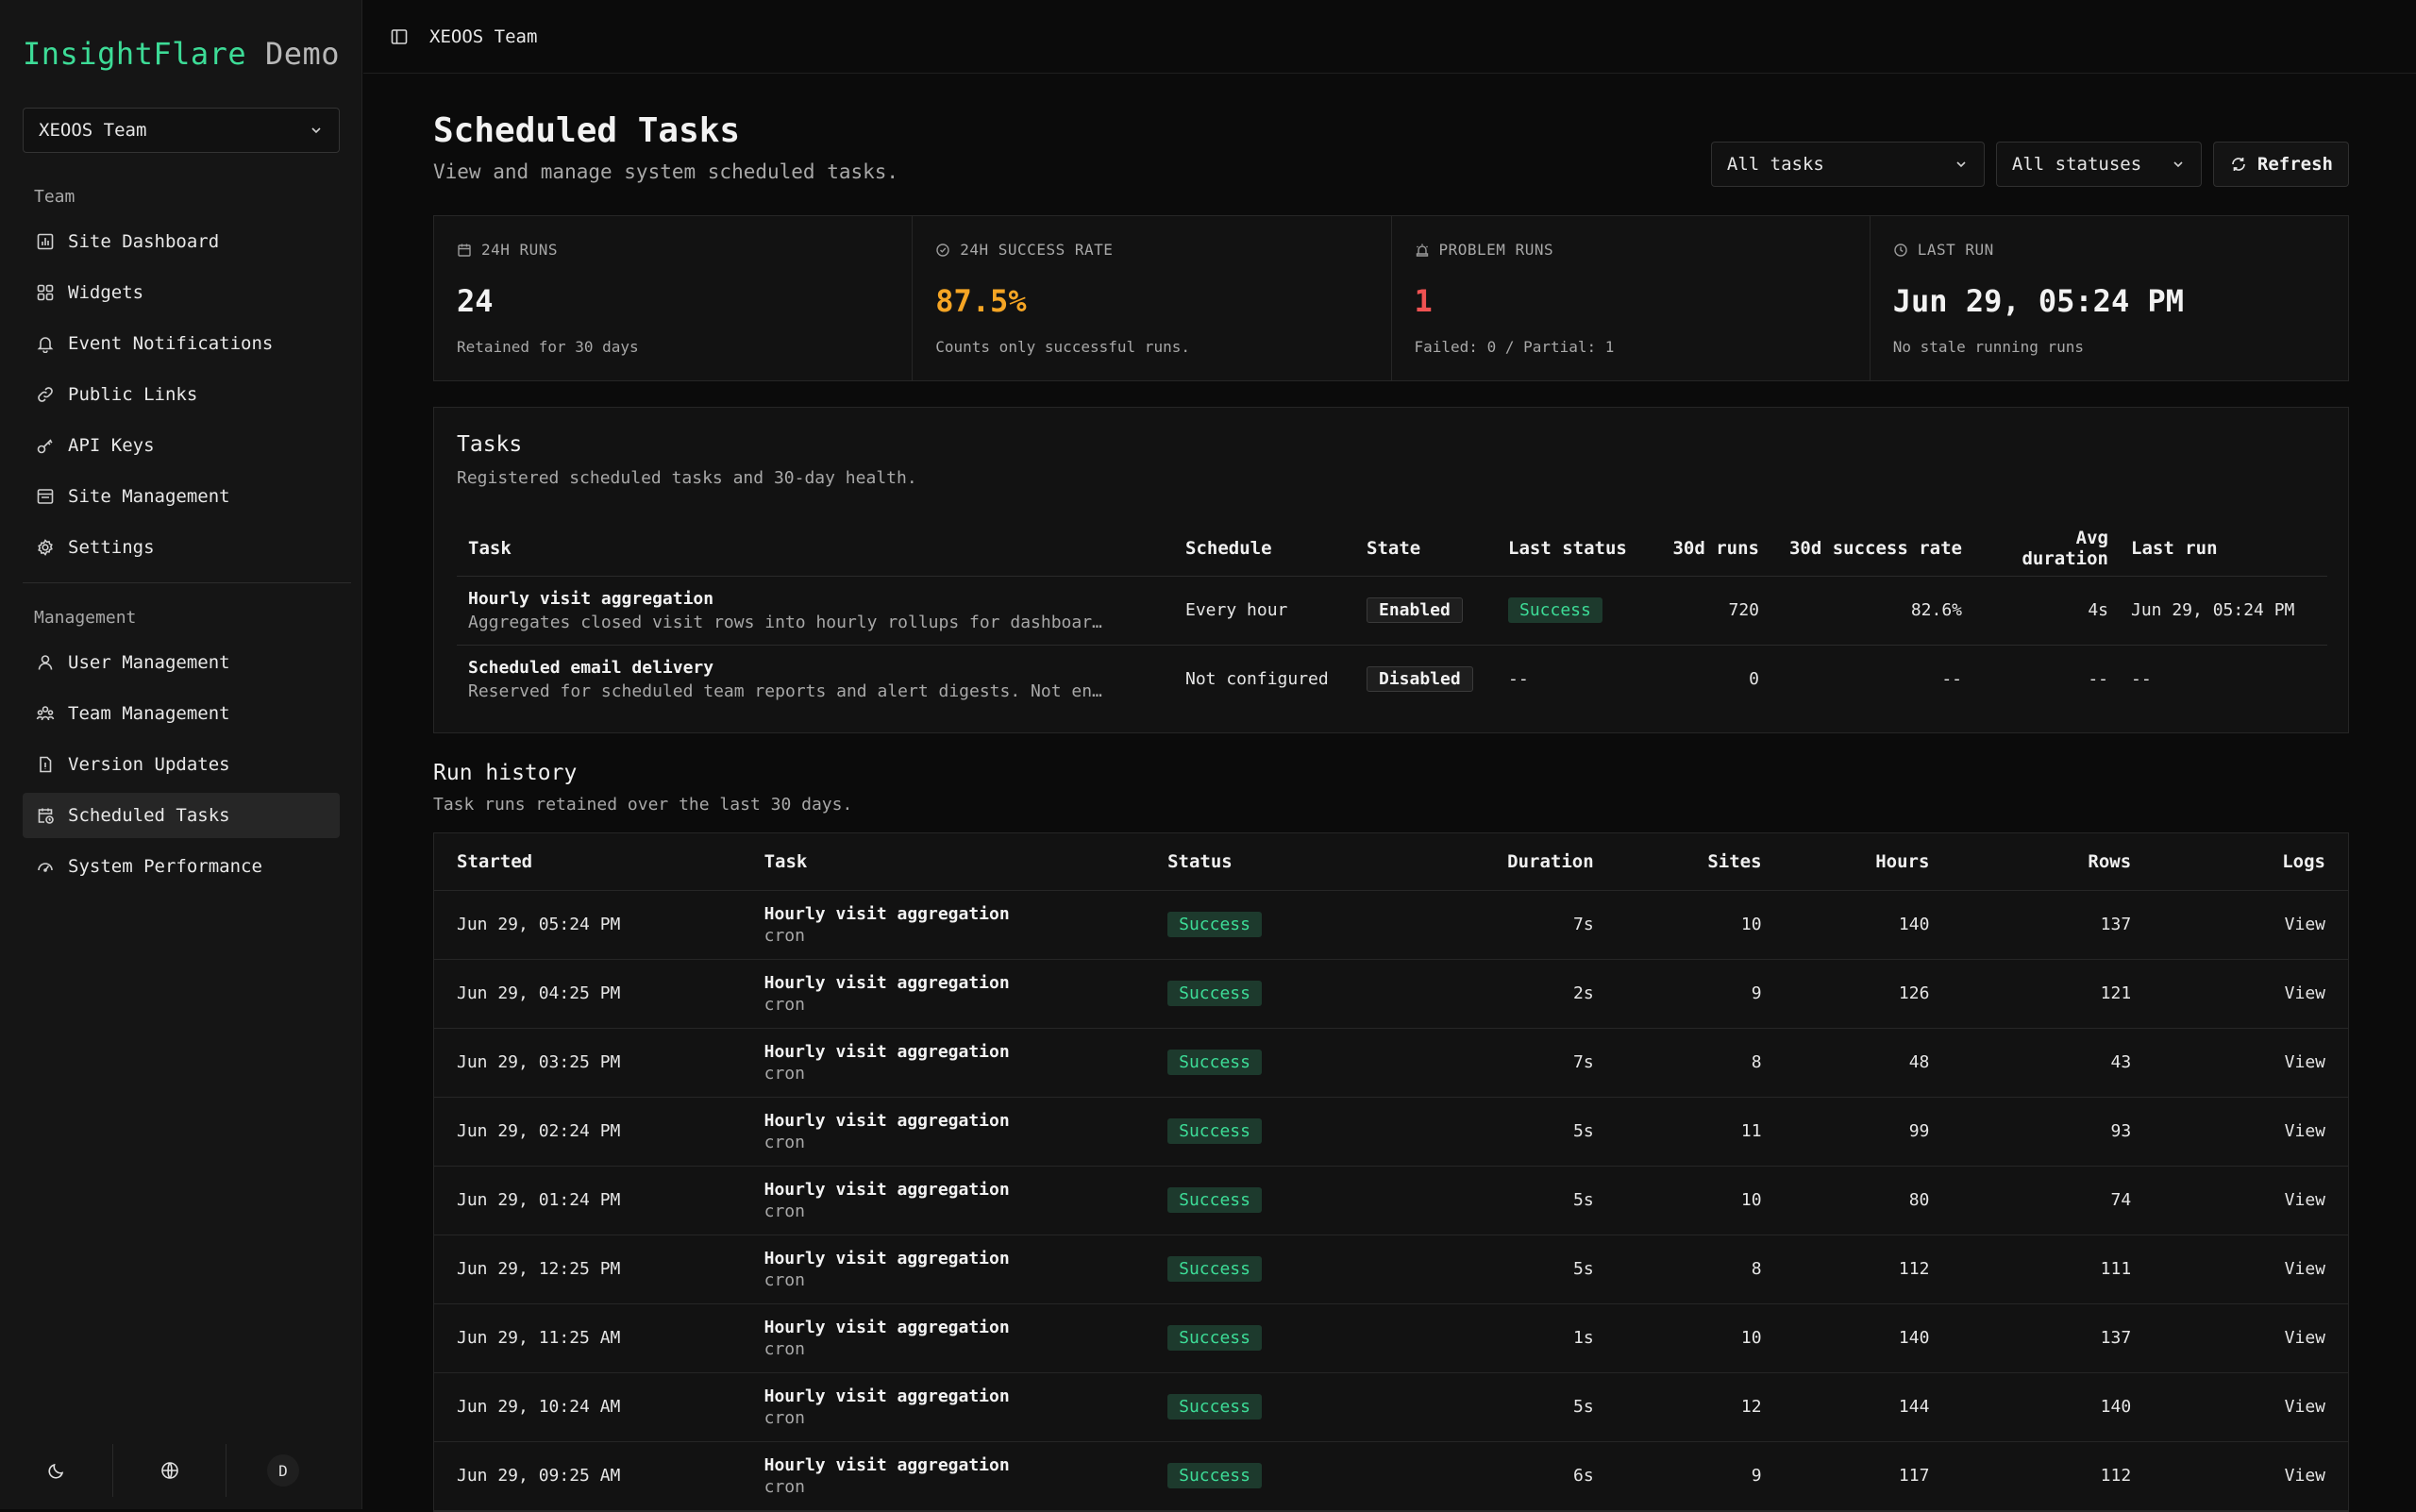  I want to click on refresh-button: Refresh, so click(2280, 164).